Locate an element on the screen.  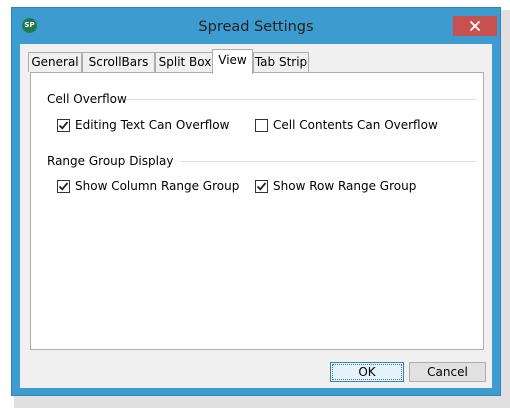
close-icon is located at coordinates (475, 26).